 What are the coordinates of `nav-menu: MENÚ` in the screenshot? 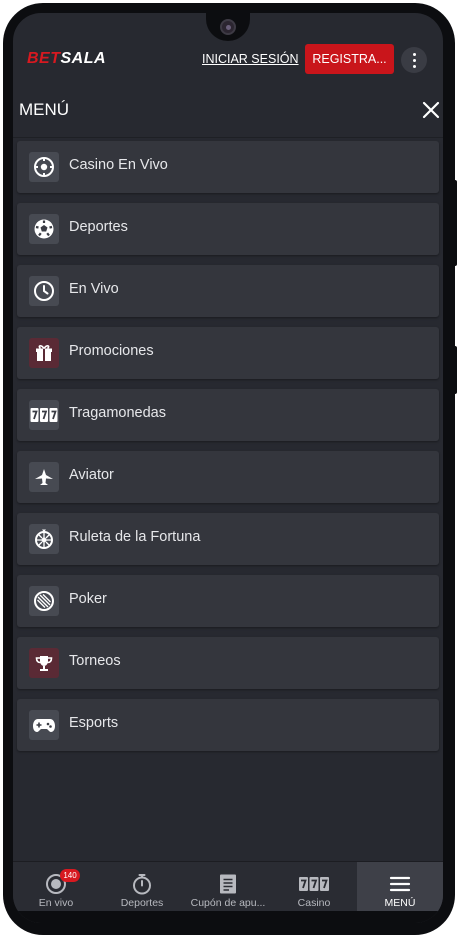 It's located at (400, 887).